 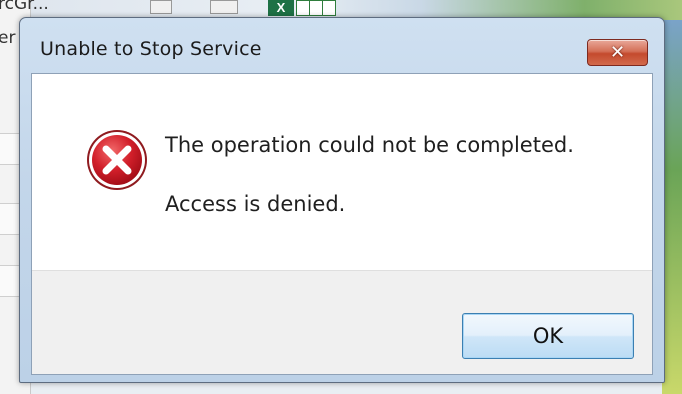 I want to click on ok-button: OK, so click(x=548, y=336).